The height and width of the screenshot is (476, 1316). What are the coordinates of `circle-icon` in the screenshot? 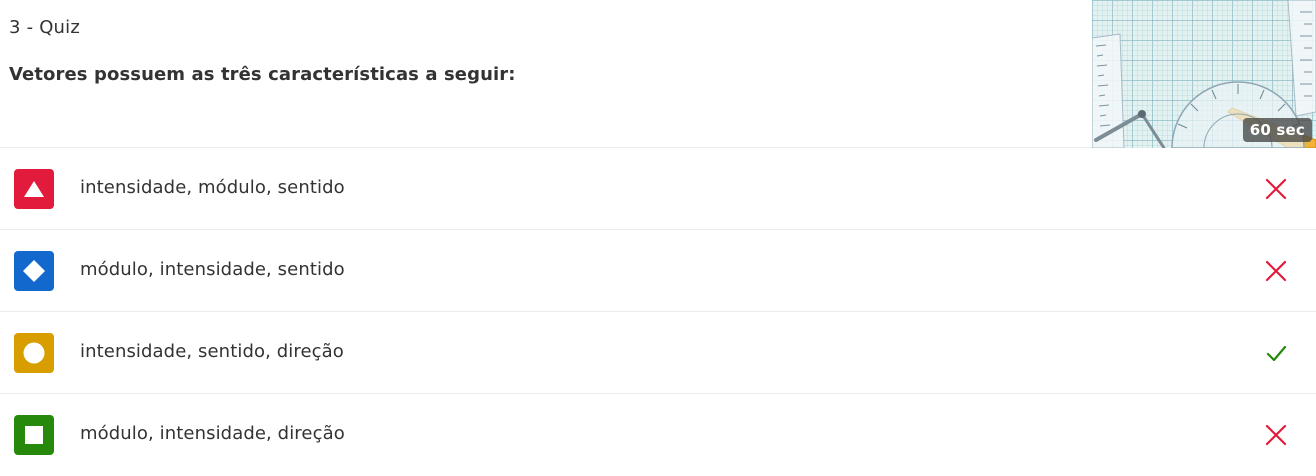 It's located at (34, 353).